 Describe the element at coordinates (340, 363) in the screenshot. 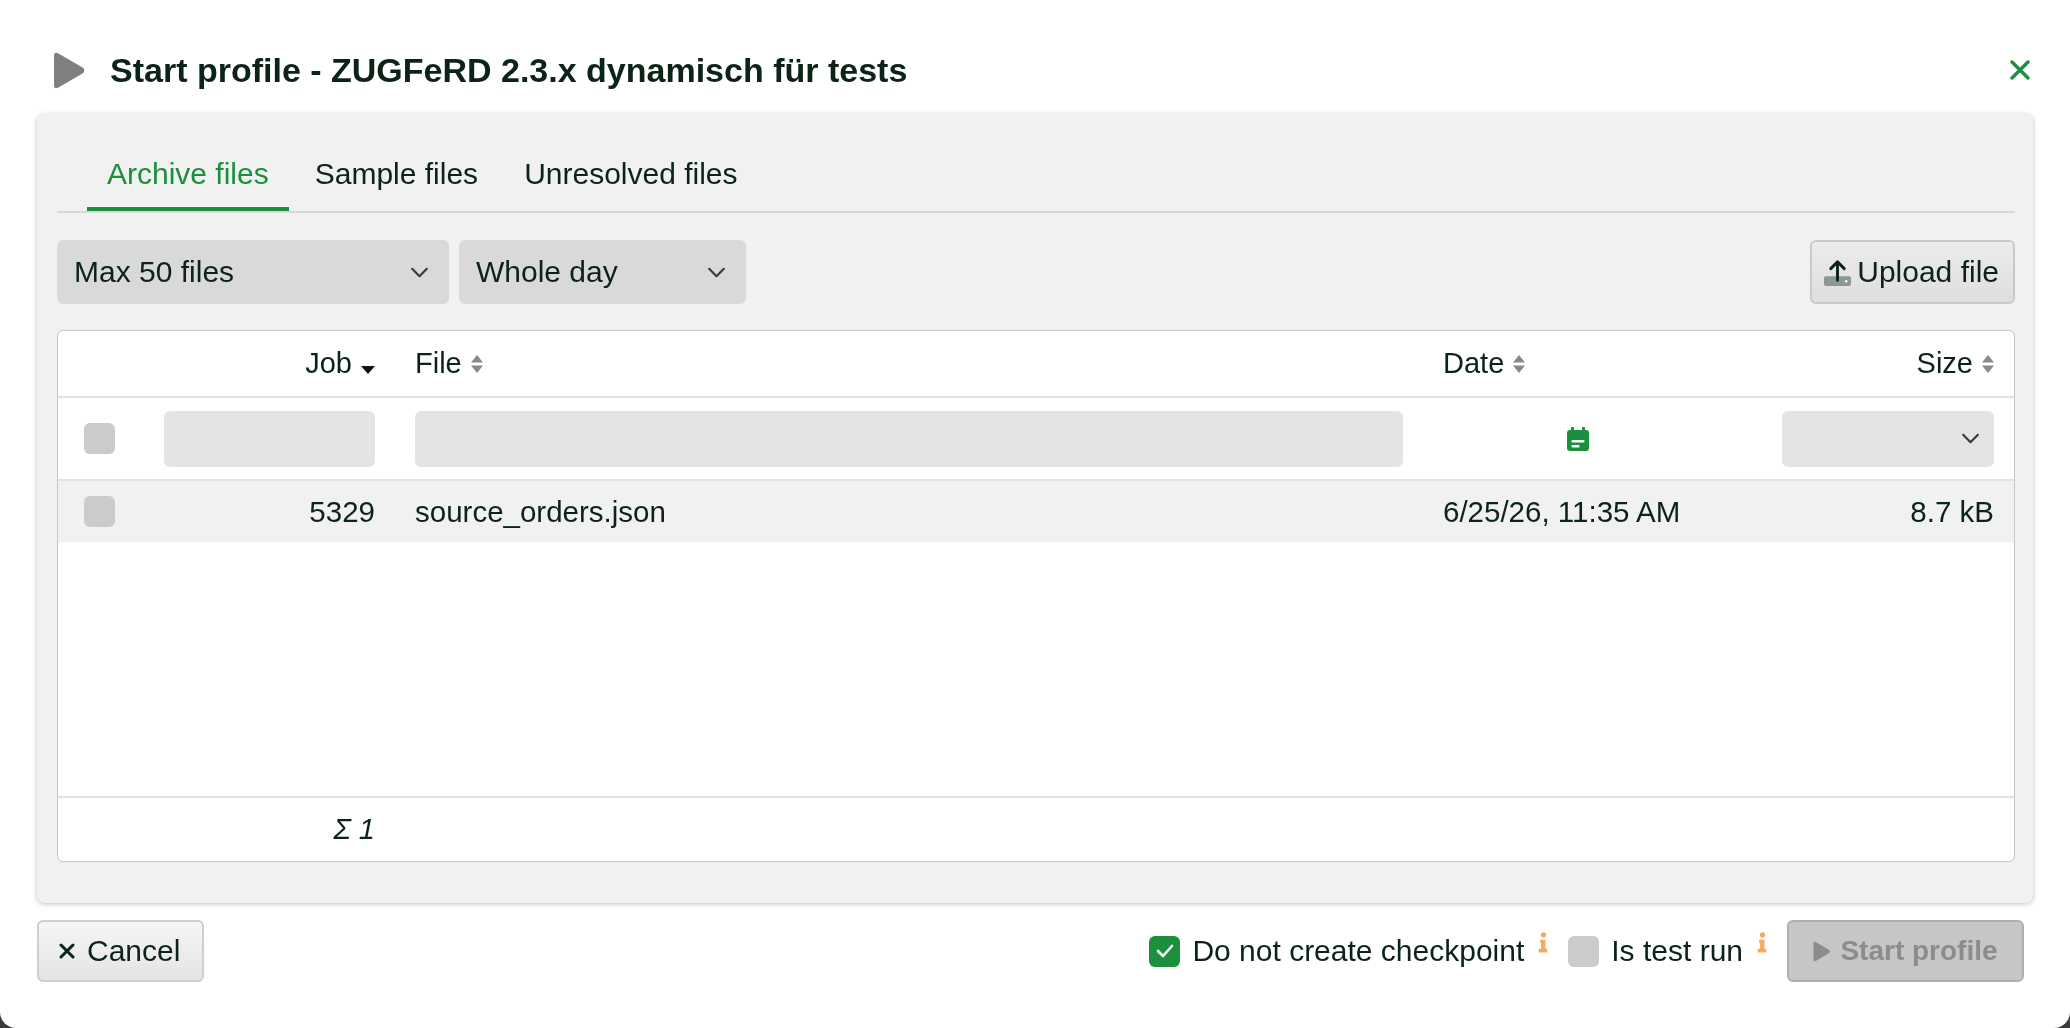

I see `column-header: Job` at that location.